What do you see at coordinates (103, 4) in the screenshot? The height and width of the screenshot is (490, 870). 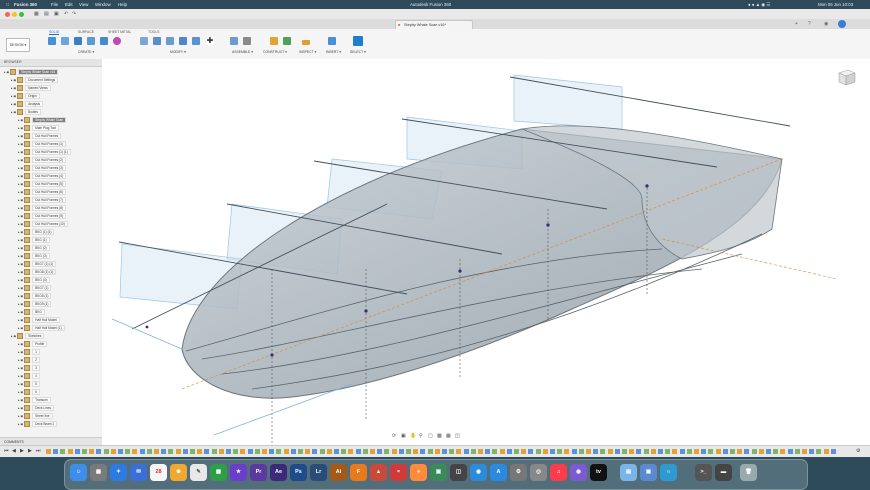 I see `menu-window: Window` at bounding box center [103, 4].